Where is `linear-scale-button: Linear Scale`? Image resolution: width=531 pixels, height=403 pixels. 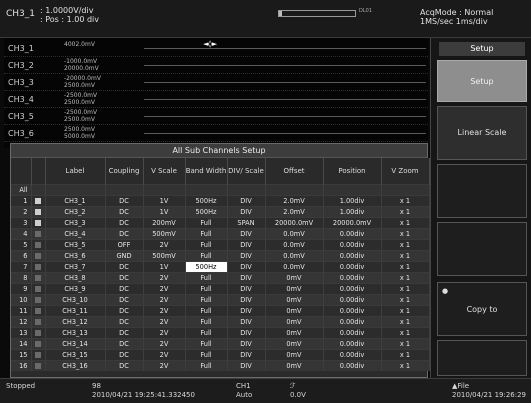 linear-scale-button: Linear Scale is located at coordinates (482, 133).